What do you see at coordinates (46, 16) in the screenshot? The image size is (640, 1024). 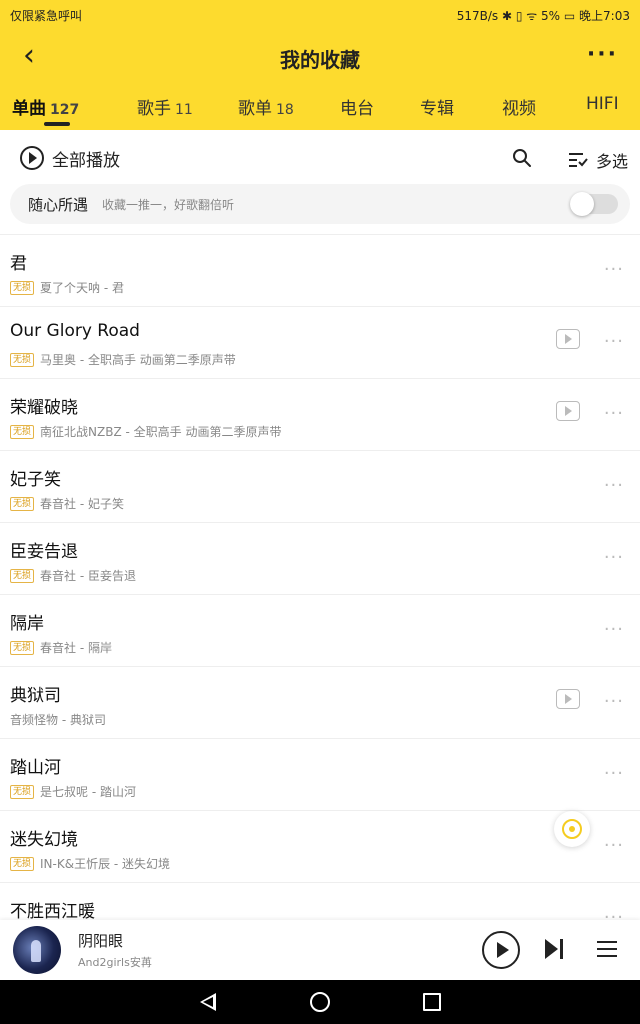 I see `status-left-text: 仅限紧急呼叫` at bounding box center [46, 16].